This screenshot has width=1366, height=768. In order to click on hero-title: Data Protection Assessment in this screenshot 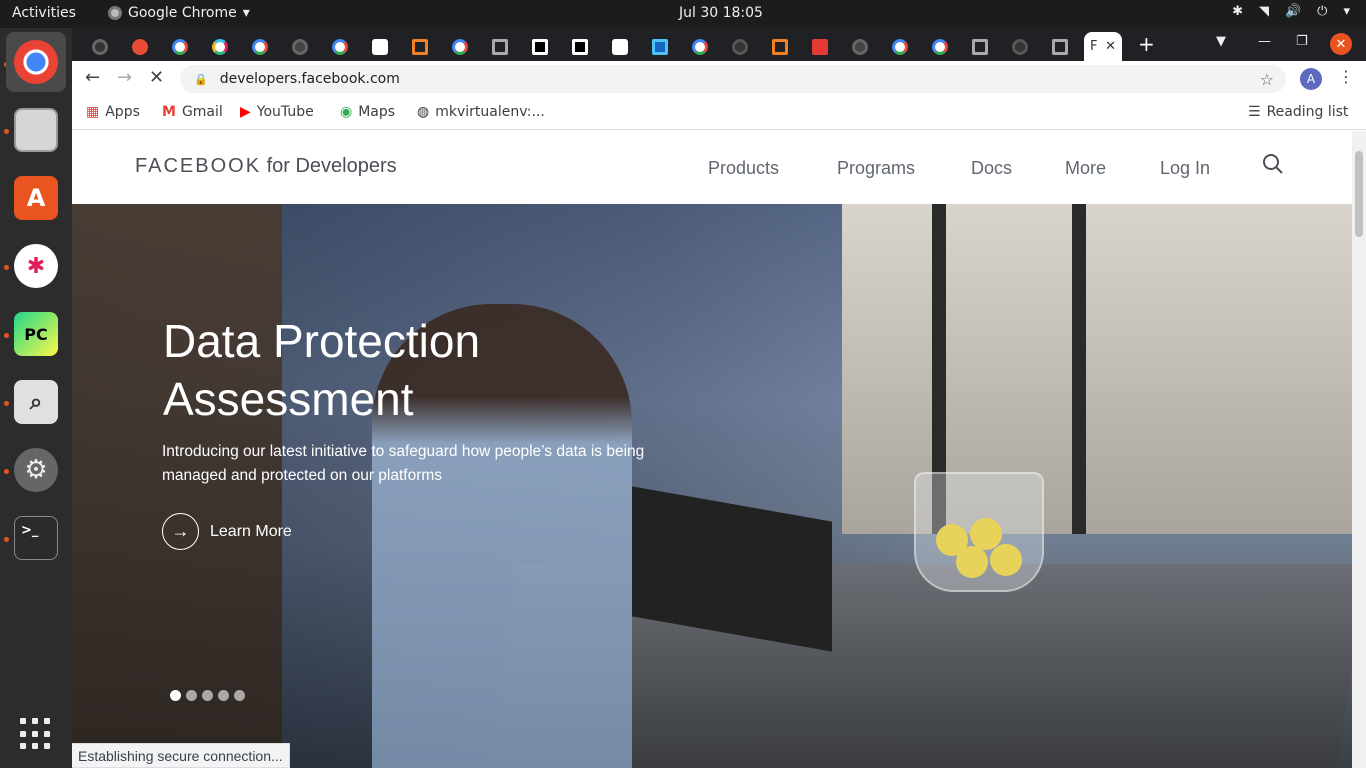, I will do `click(423, 370)`.